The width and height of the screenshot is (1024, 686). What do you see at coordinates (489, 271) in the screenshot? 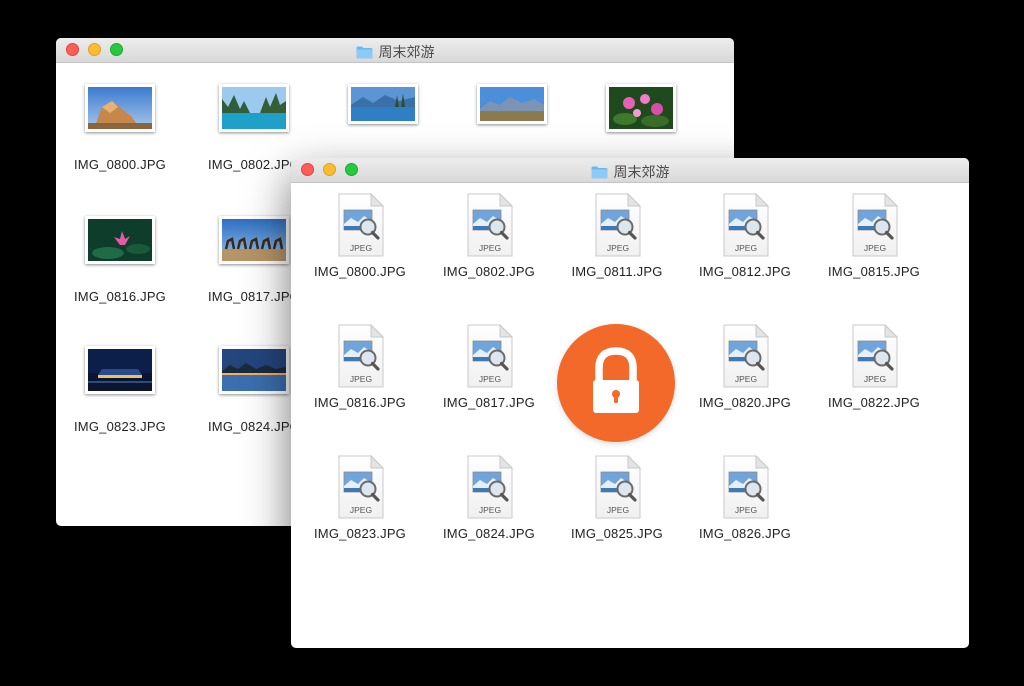
I see `file-name: IMG_0802.JPG` at bounding box center [489, 271].